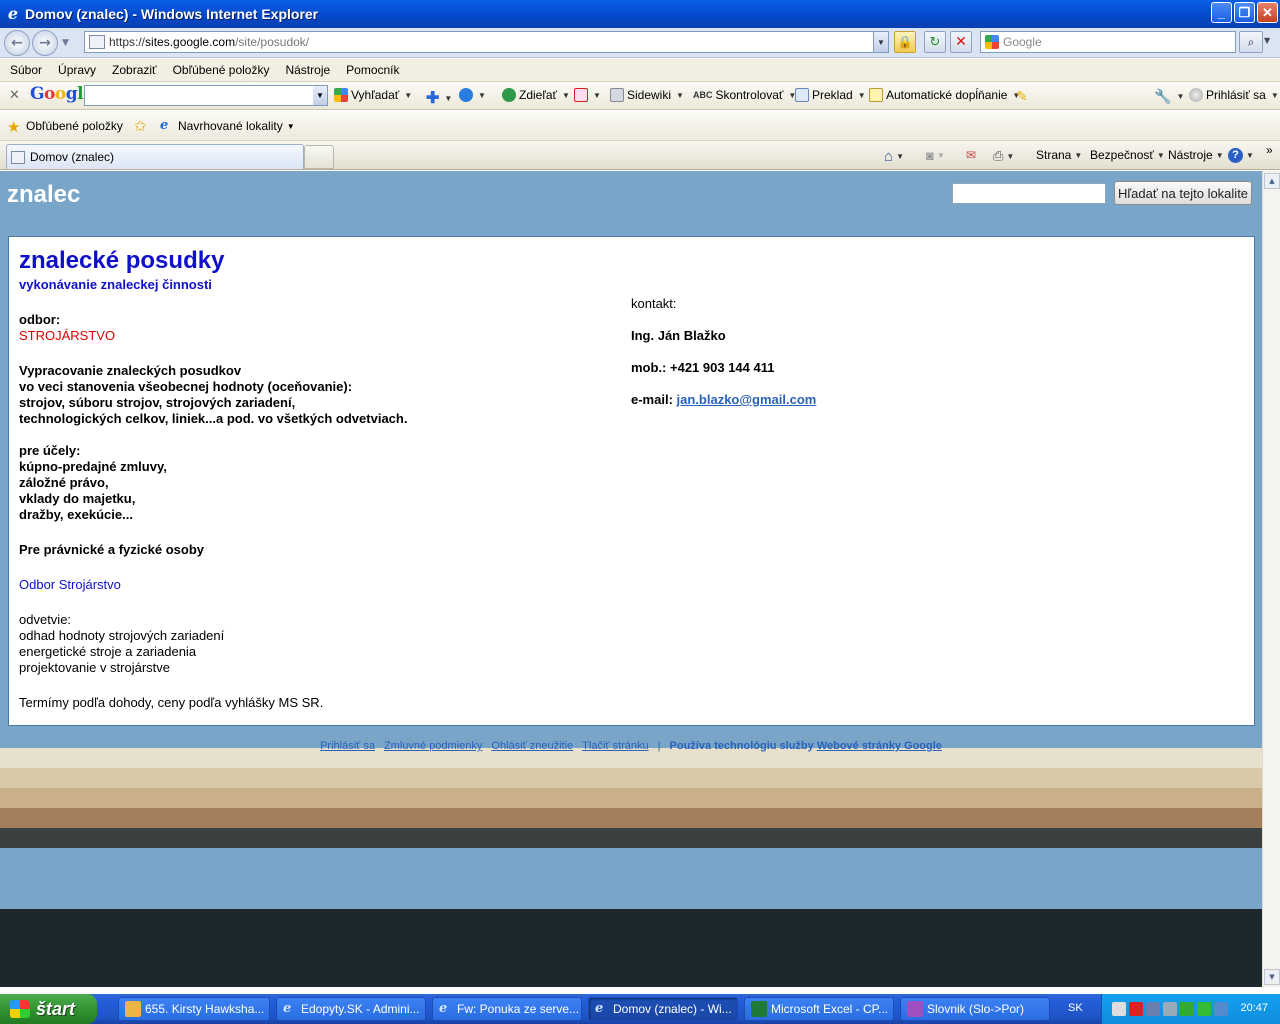 This screenshot has width=1280, height=1024. Describe the element at coordinates (140, 126) in the screenshot. I see `add-favorite-icon: ✩` at that location.